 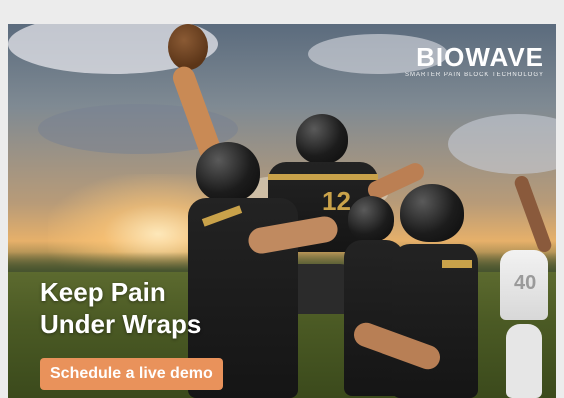 What do you see at coordinates (421, 291) in the screenshot?
I see `player-right` at bounding box center [421, 291].